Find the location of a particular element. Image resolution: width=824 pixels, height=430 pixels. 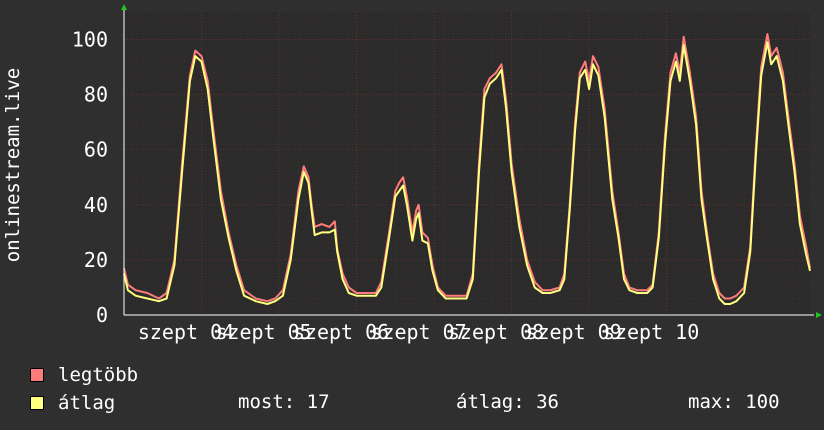

x-tick-label: szept 10 is located at coordinates (651, 332).